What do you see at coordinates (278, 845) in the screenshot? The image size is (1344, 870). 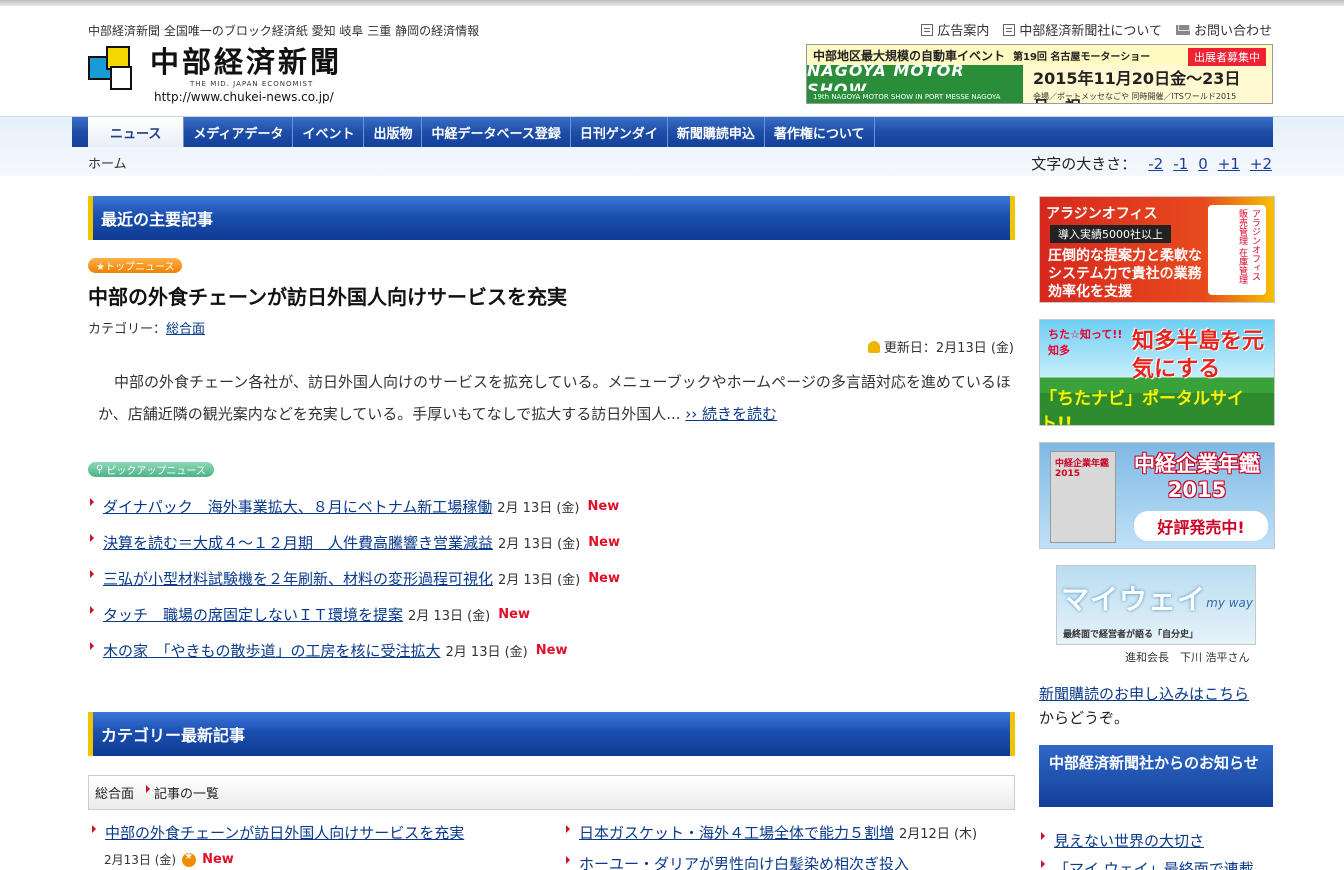 I see `category-column-left: 中部の外食チェーンが訪日外国人向けサービスを充実 2月13日 (金)New` at bounding box center [278, 845].